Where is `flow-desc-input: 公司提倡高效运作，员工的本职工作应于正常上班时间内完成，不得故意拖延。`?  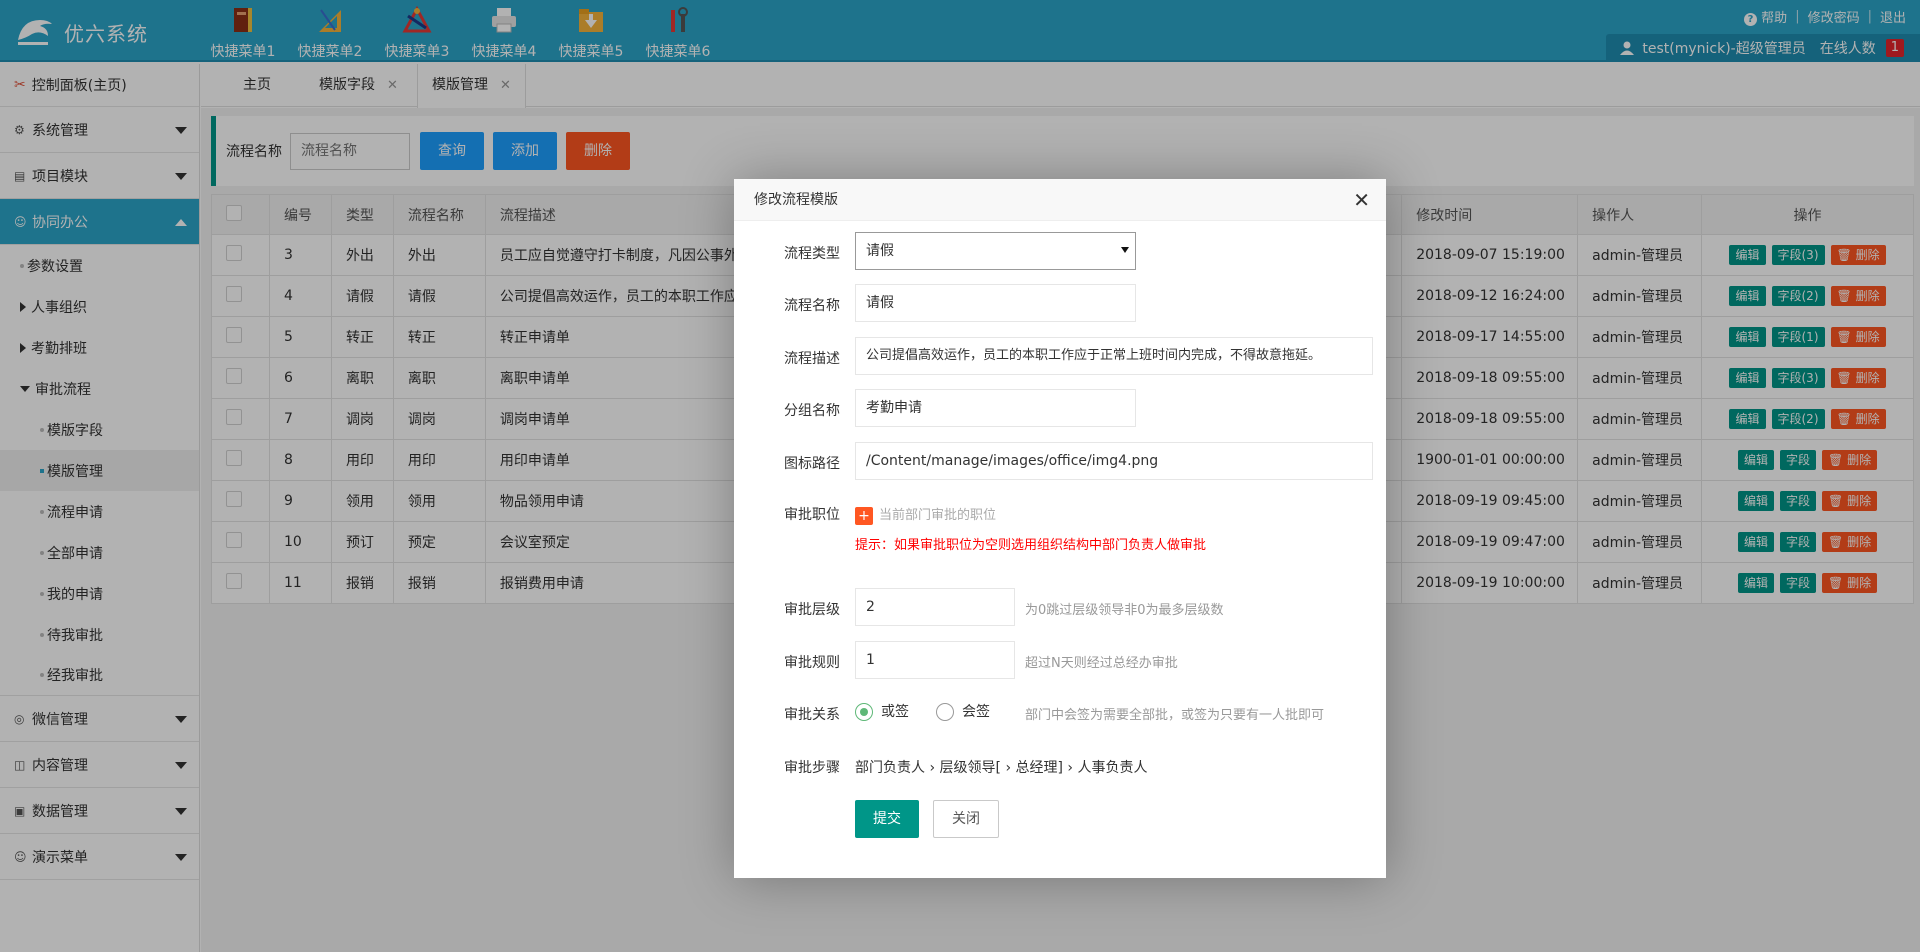 flow-desc-input: 公司提倡高效运作，员工的本职工作应于正常上班时间内完成，不得故意拖延。 is located at coordinates (1114, 356).